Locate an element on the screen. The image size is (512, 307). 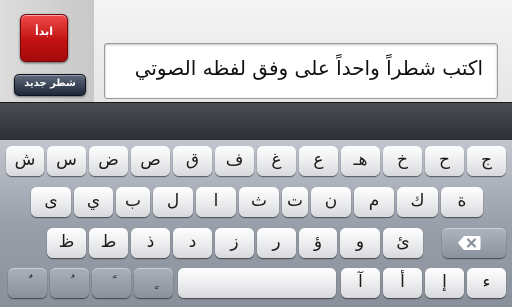
key: ُ is located at coordinates (69, 283).